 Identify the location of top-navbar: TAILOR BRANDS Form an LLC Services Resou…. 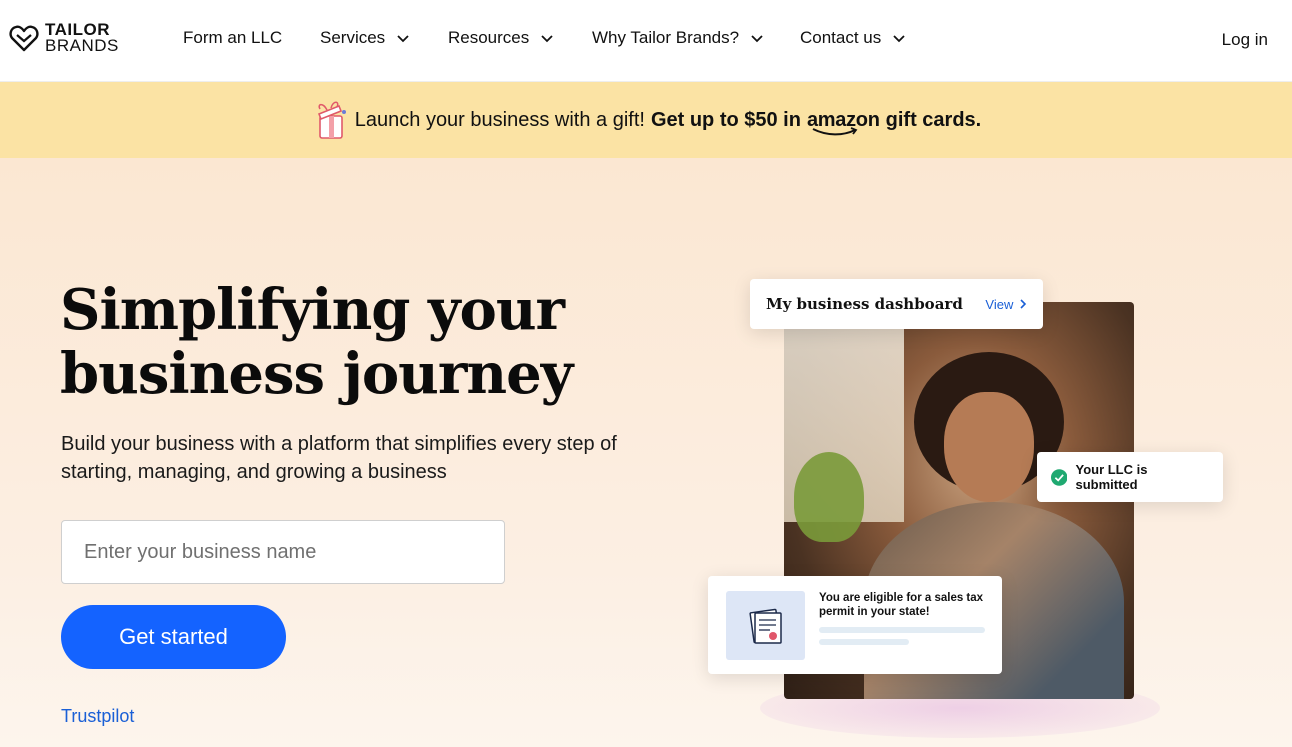
(646, 41).